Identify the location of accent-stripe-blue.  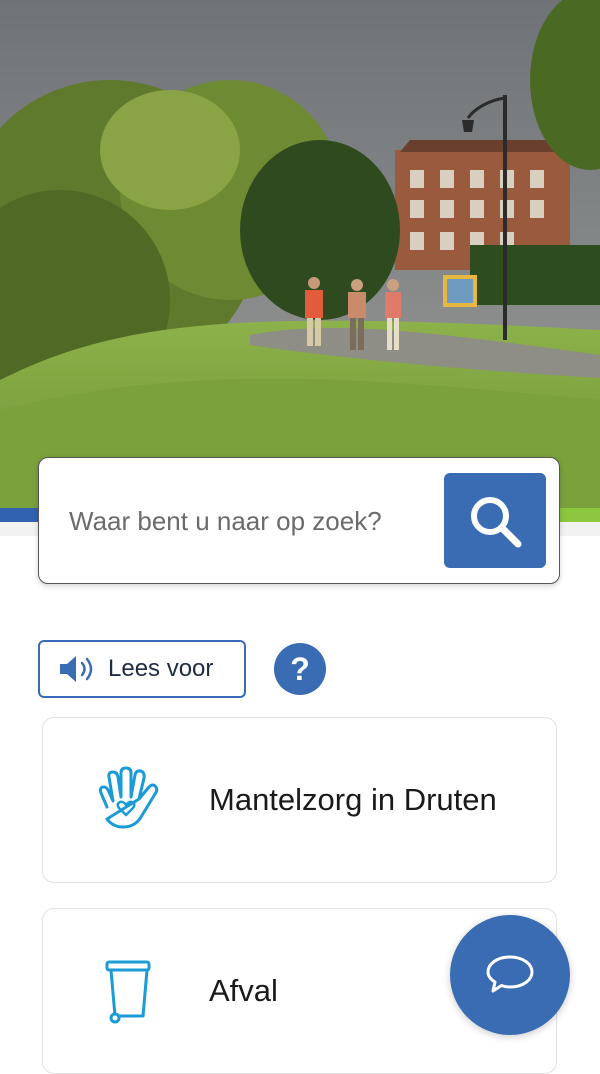
(20, 515).